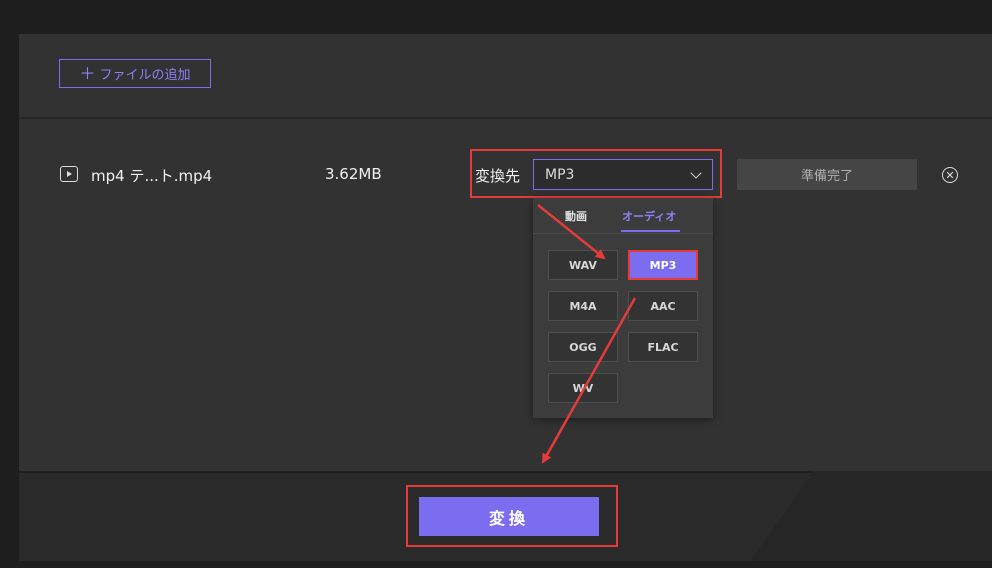 This screenshot has height=568, width=992. I want to click on convert-button: 変換, so click(509, 516).